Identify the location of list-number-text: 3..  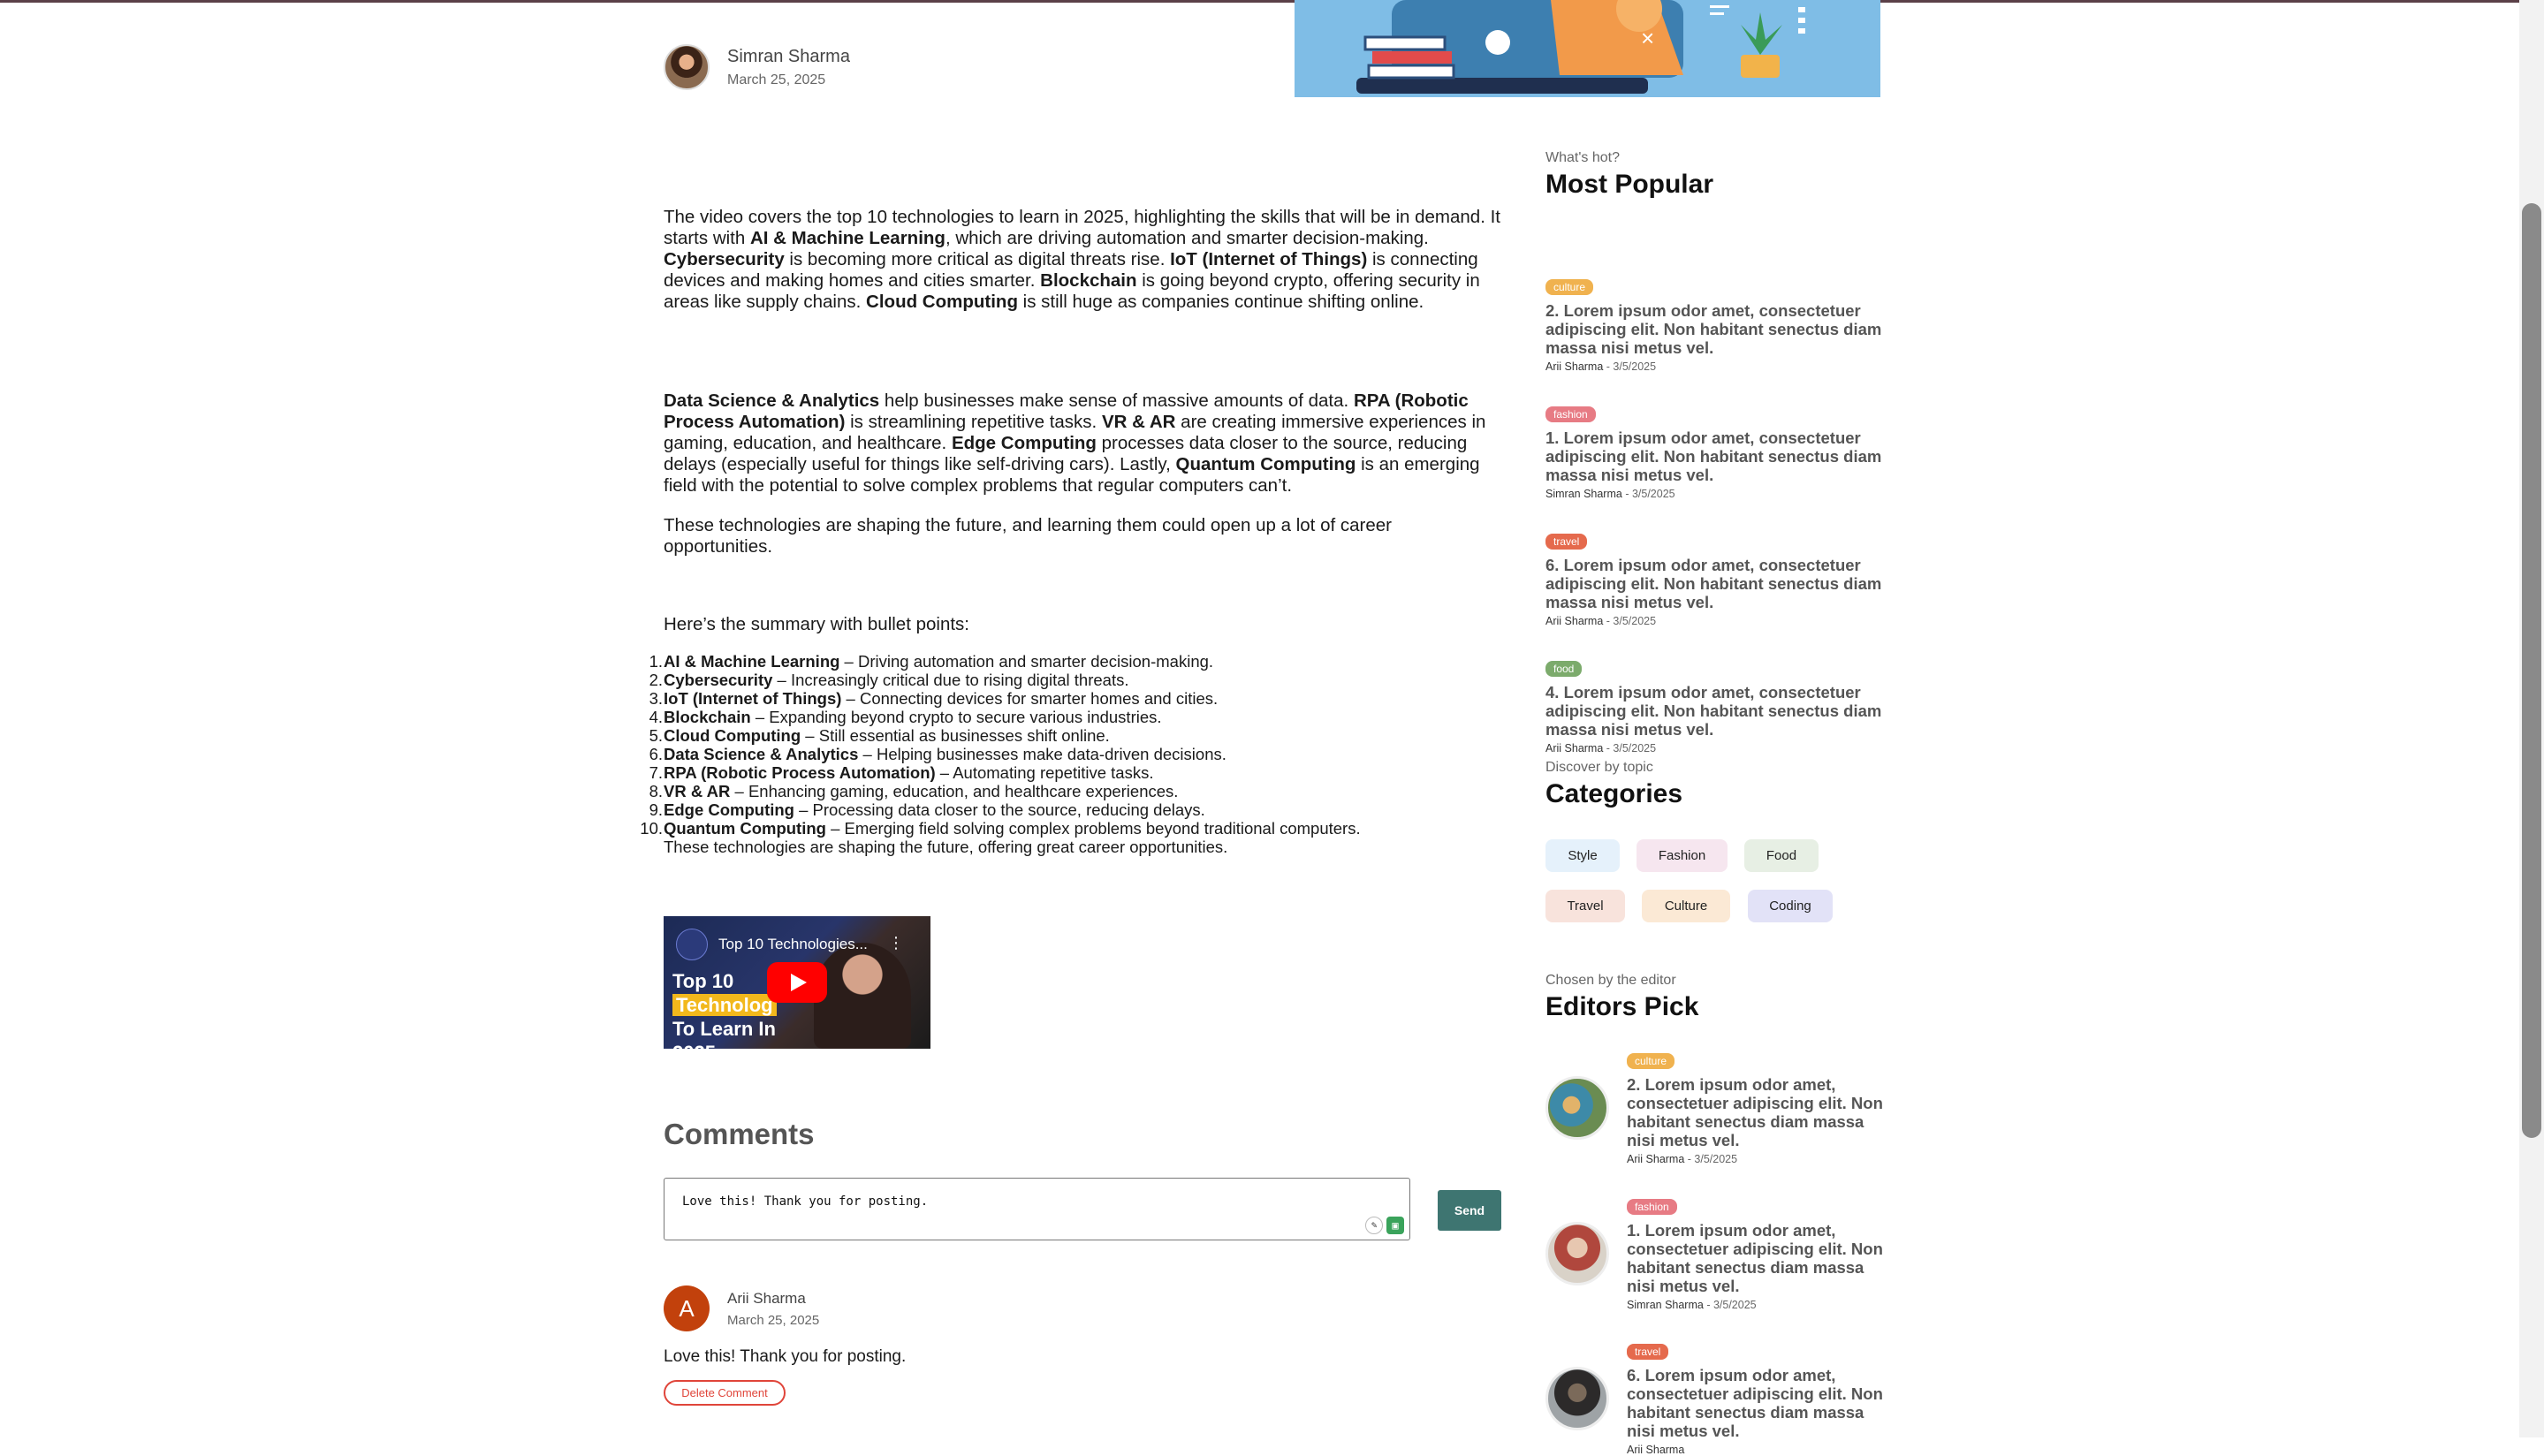
(656, 698).